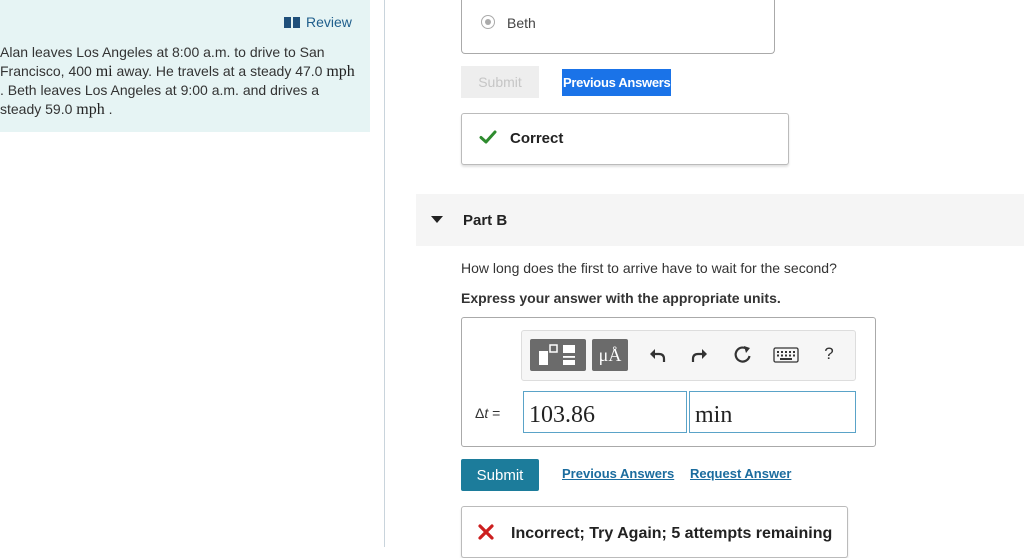  What do you see at coordinates (658, 355) in the screenshot?
I see `undo-icon` at bounding box center [658, 355].